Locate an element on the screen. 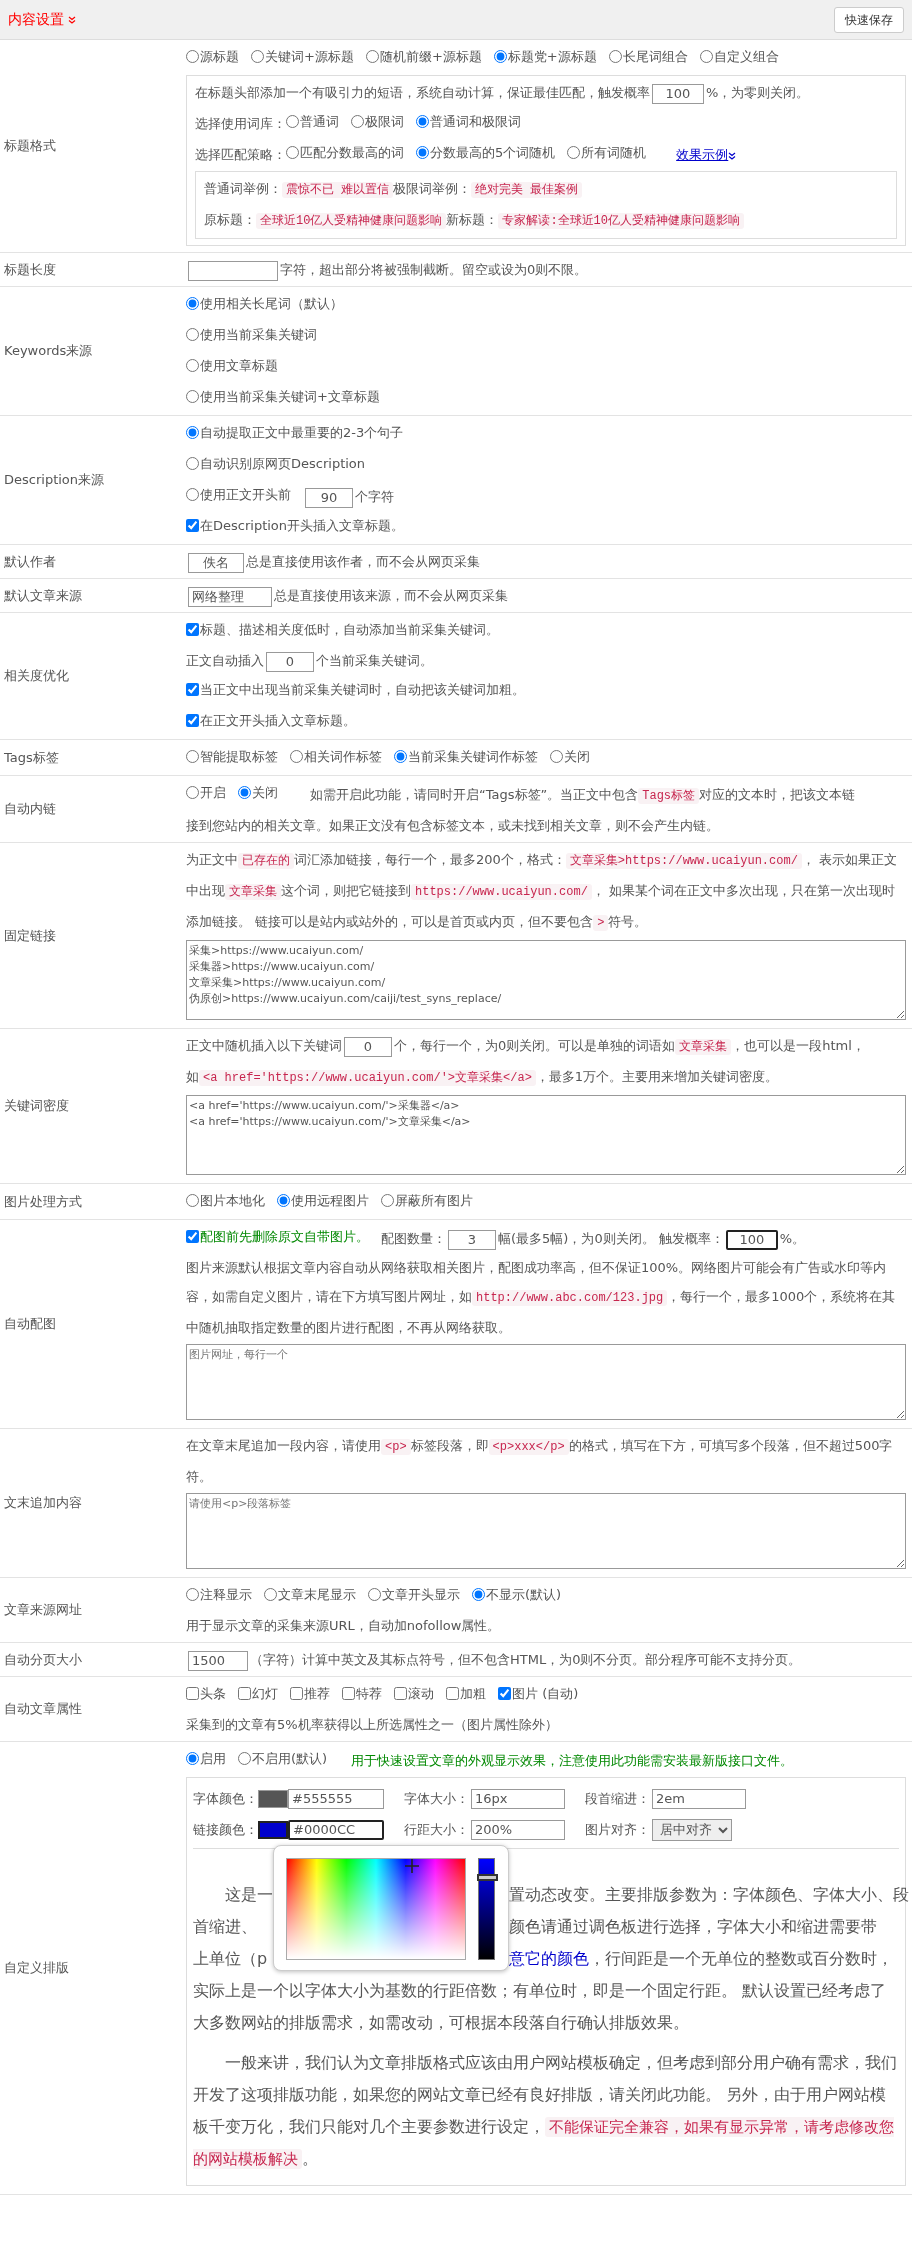 The image size is (912, 2249). option-label: 智能提取标签 is located at coordinates (239, 757).